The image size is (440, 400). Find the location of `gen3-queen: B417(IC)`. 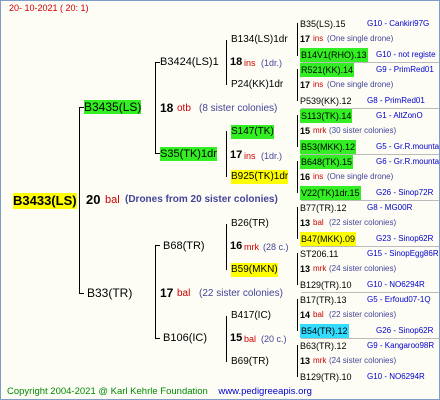

gen3-queen: B417(IC) is located at coordinates (251, 316).